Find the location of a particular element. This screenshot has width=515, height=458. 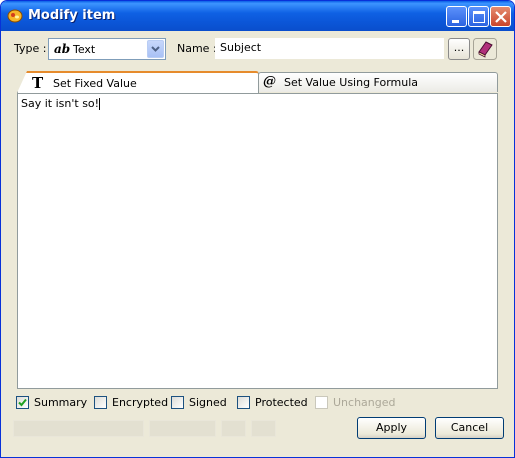

name-label: Name : is located at coordinates (197, 48).